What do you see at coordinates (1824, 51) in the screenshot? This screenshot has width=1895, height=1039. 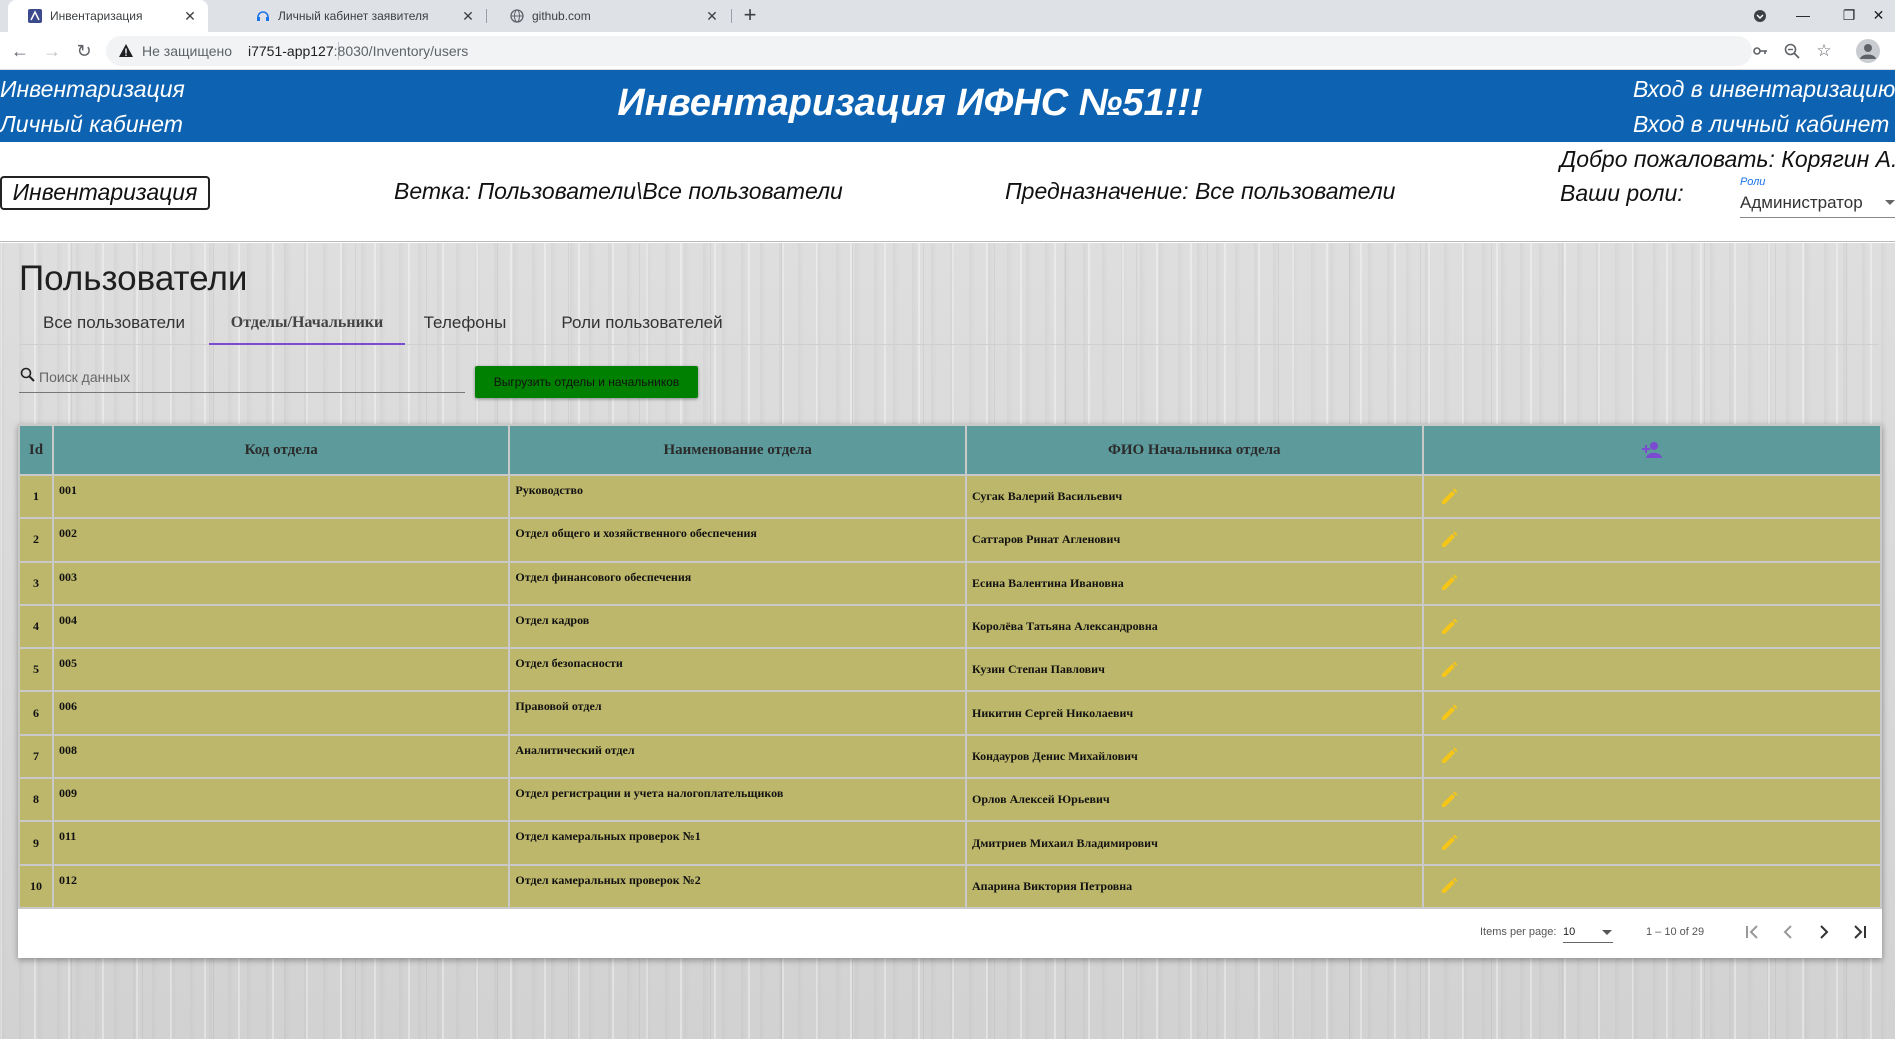 I see `bookmark-star-icon: ☆` at bounding box center [1824, 51].